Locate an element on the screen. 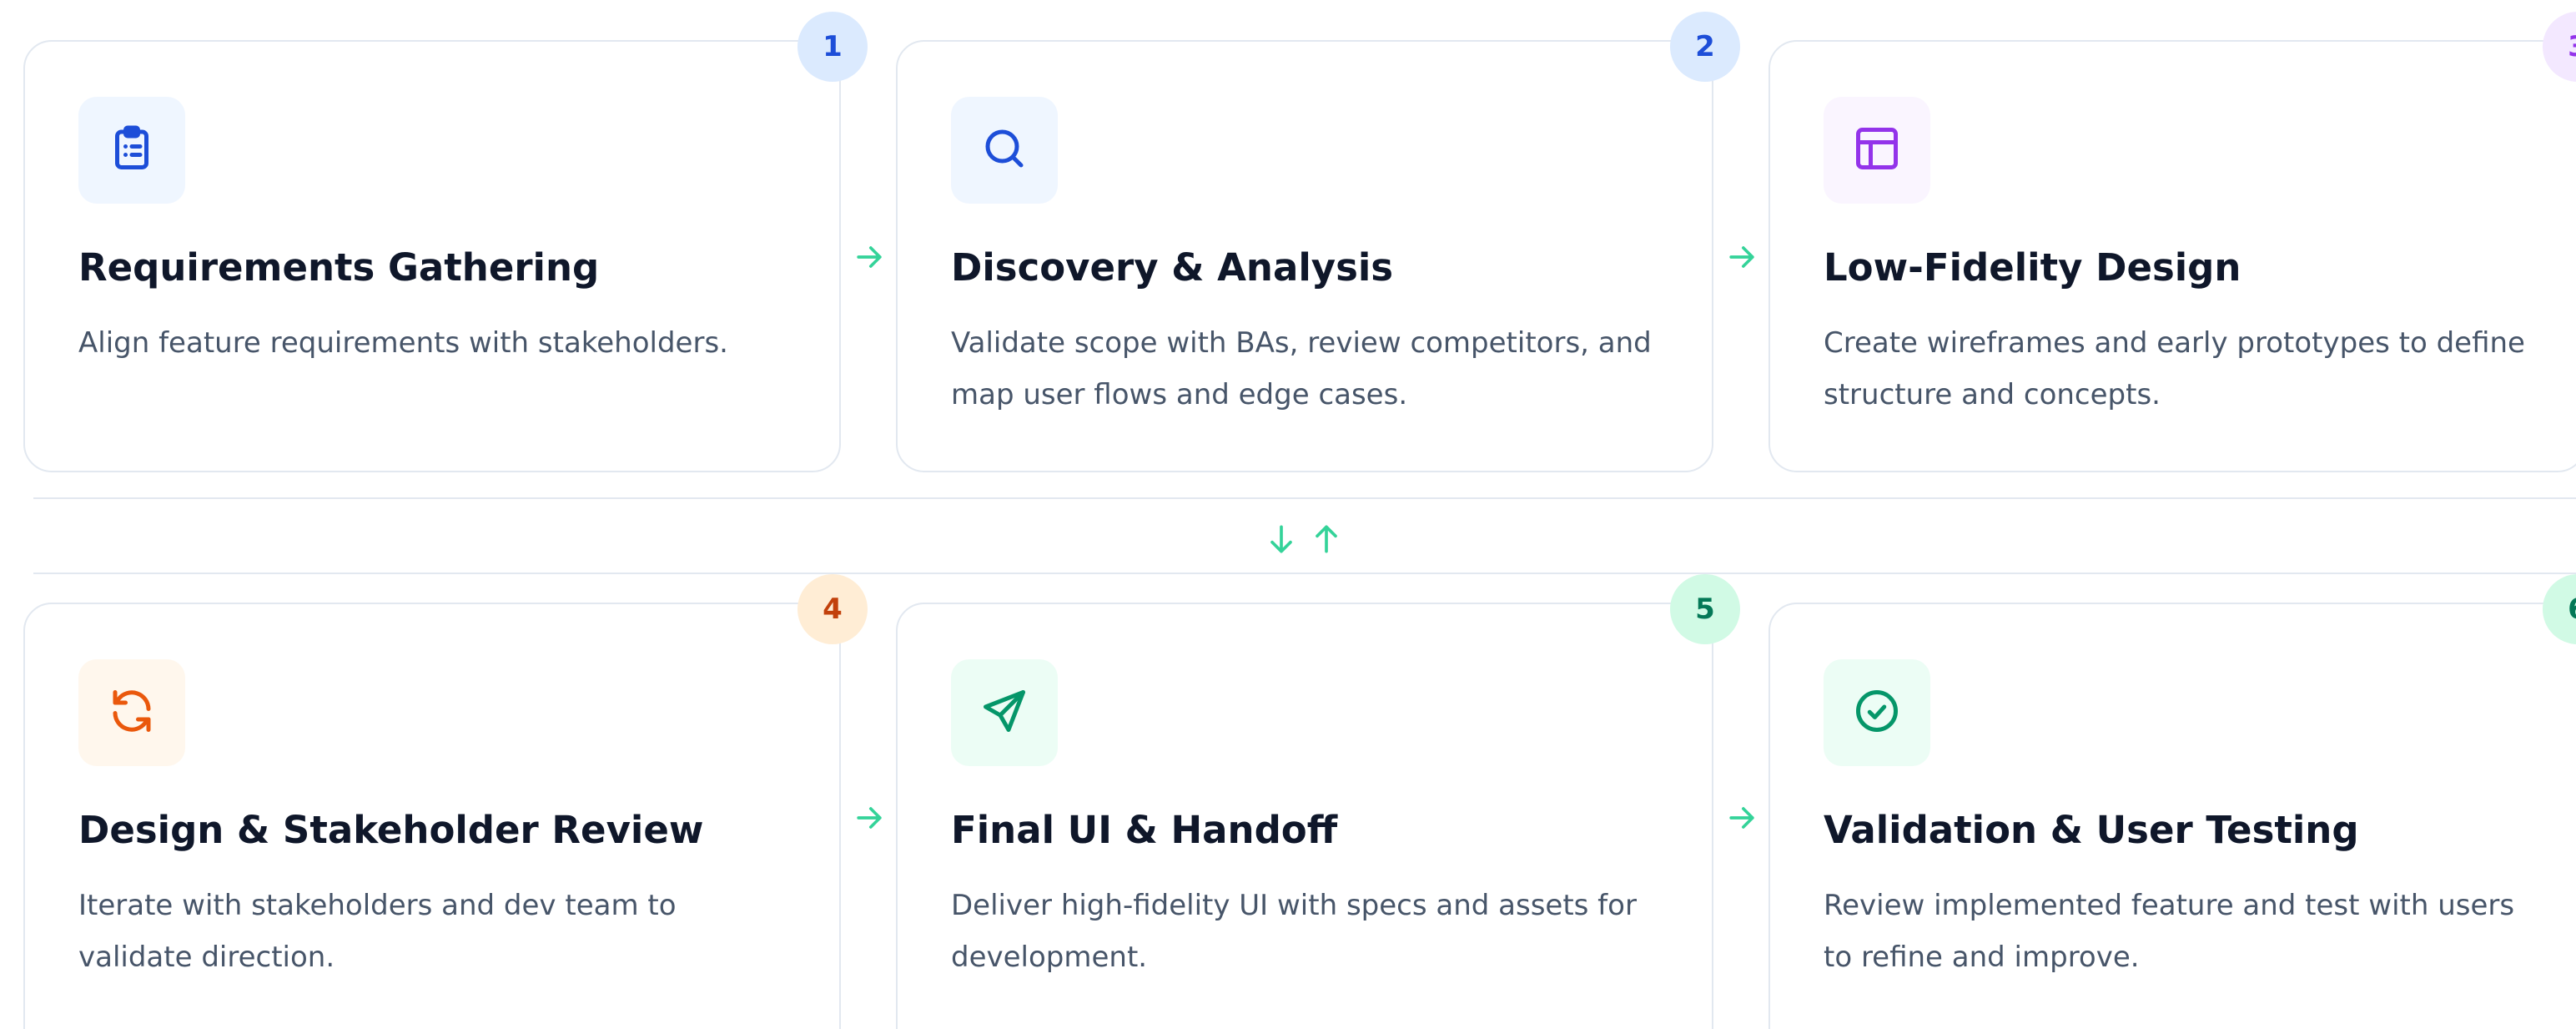 Image resolution: width=2576 pixels, height=1029 pixels. step-number-badge: 3 is located at coordinates (2559, 47).